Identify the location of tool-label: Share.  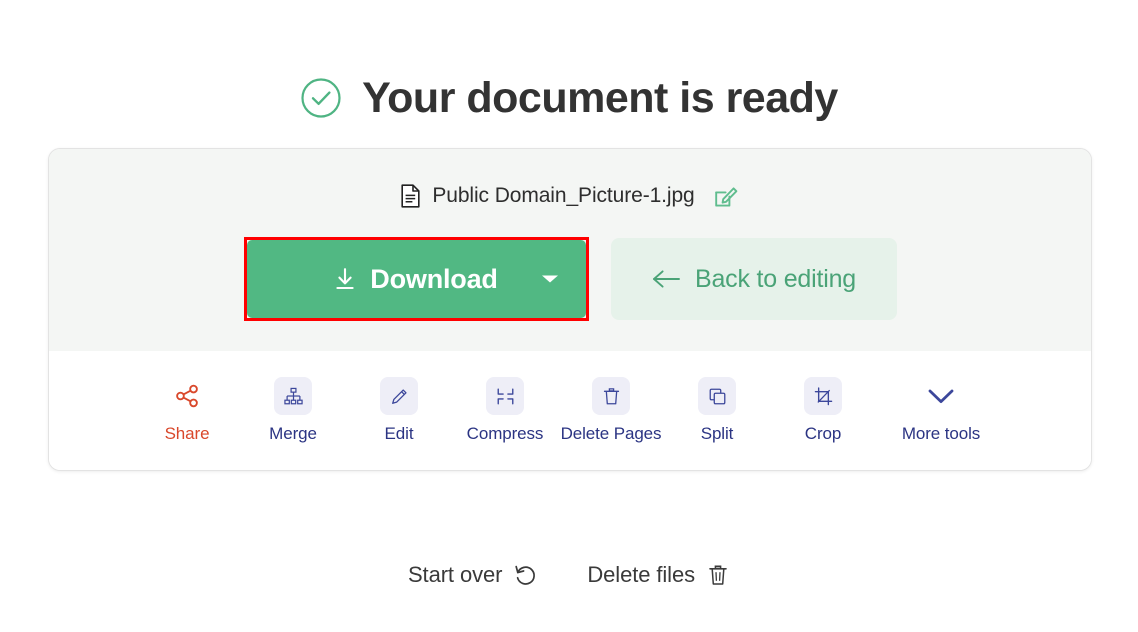
(187, 433).